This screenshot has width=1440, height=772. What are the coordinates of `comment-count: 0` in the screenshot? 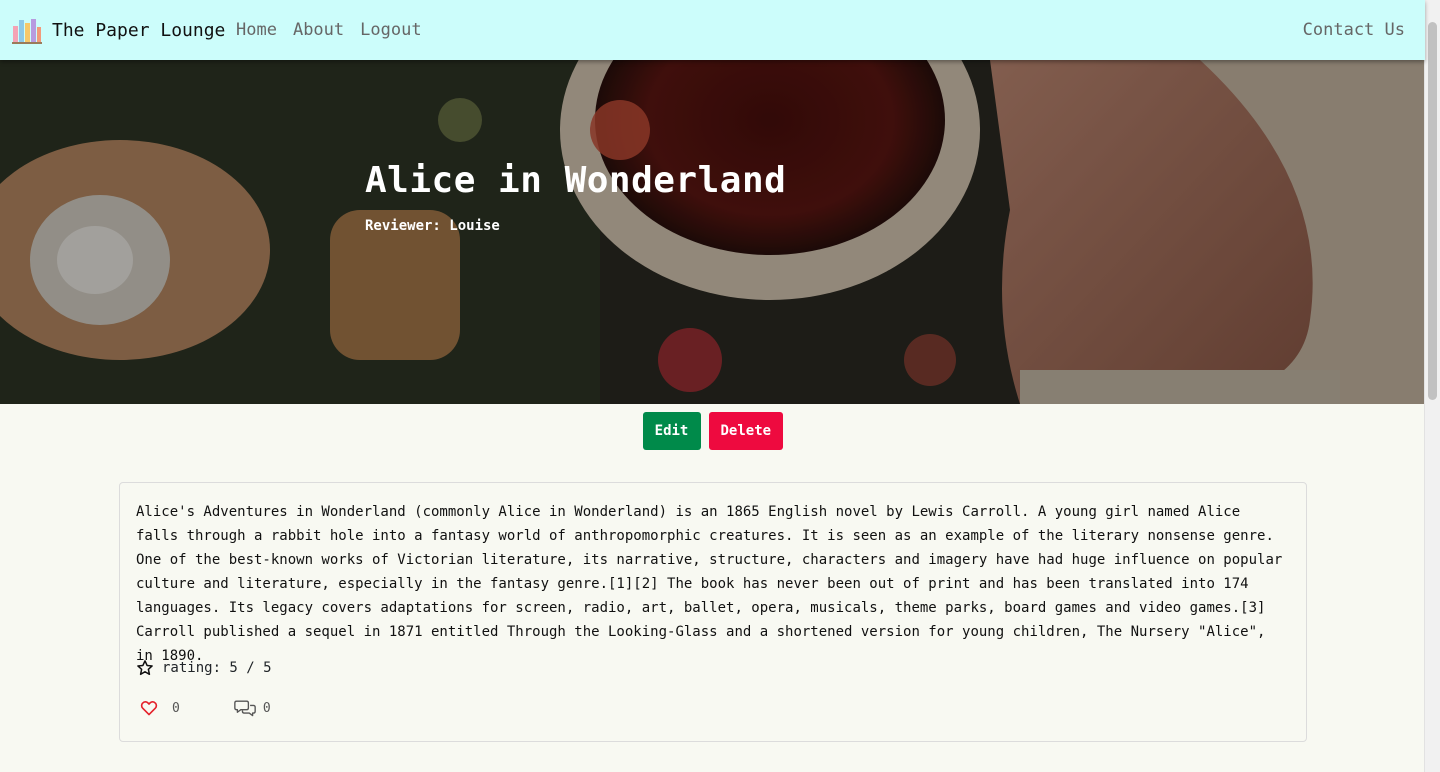 It's located at (266, 708).